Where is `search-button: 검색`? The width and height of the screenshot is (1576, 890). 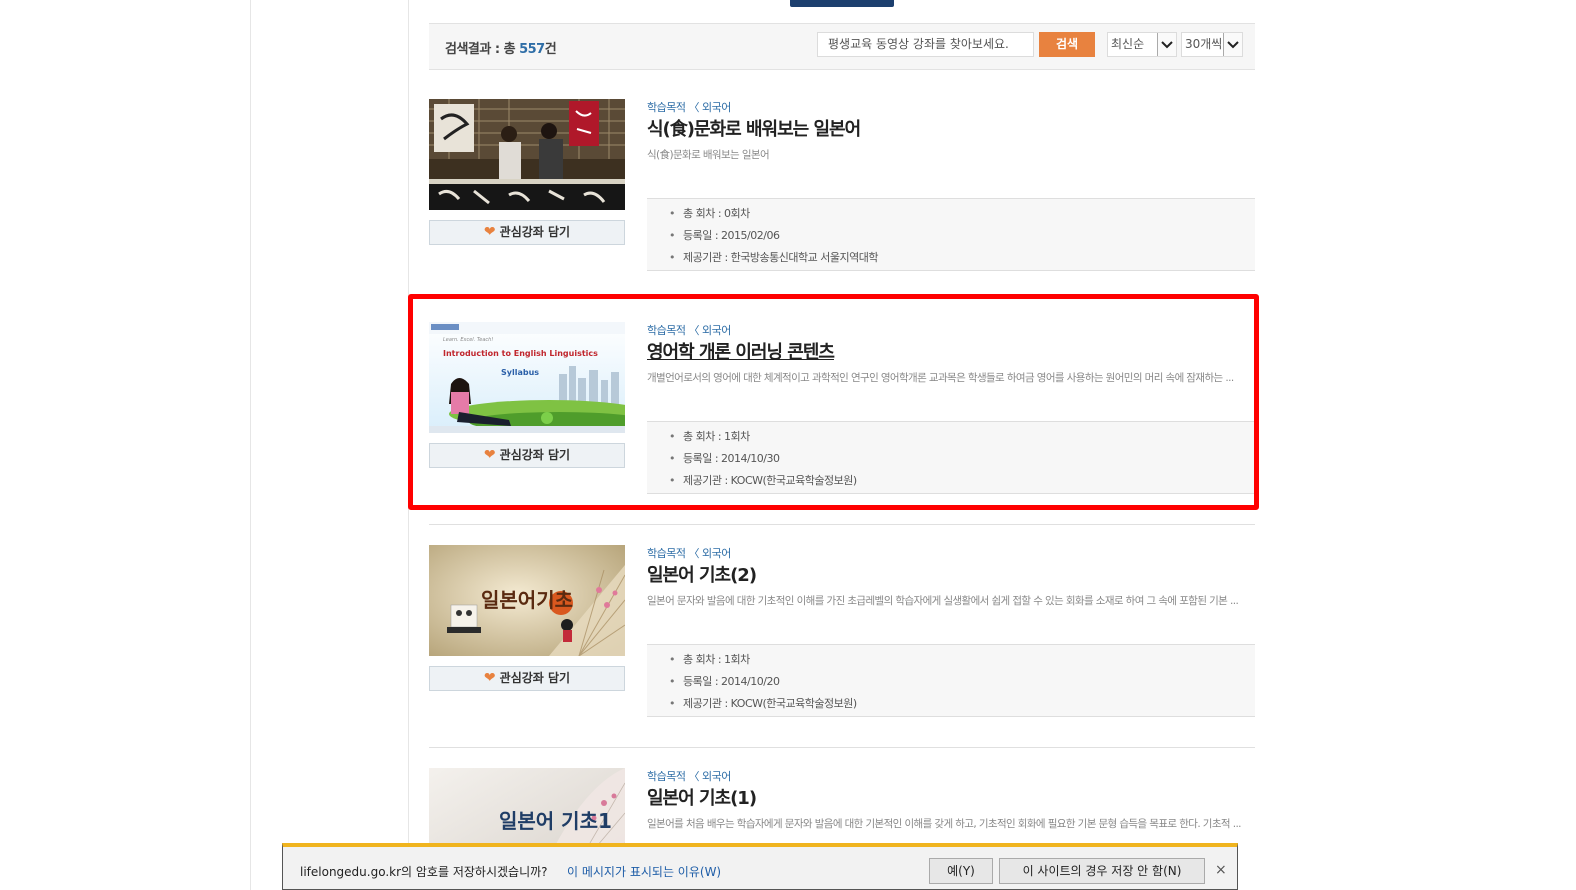 search-button: 검색 is located at coordinates (1067, 44).